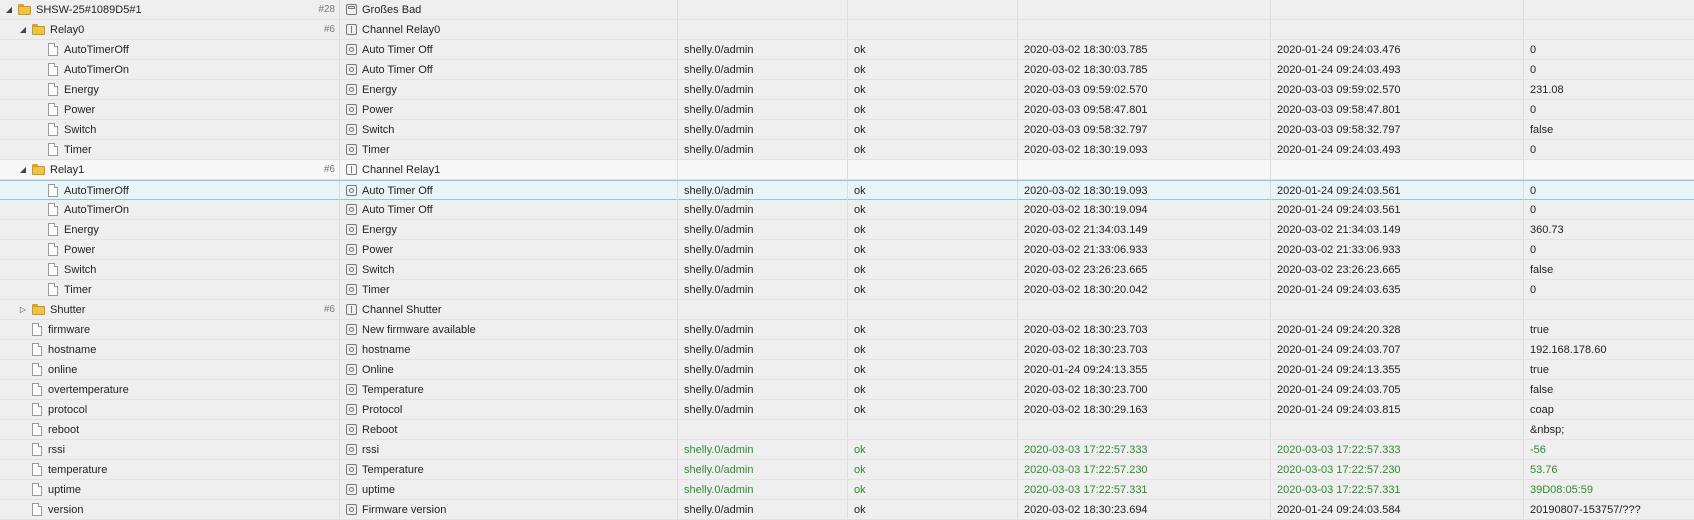  Describe the element at coordinates (847, 430) in the screenshot. I see `table-row: reboot Reboot &nbsp;` at that location.